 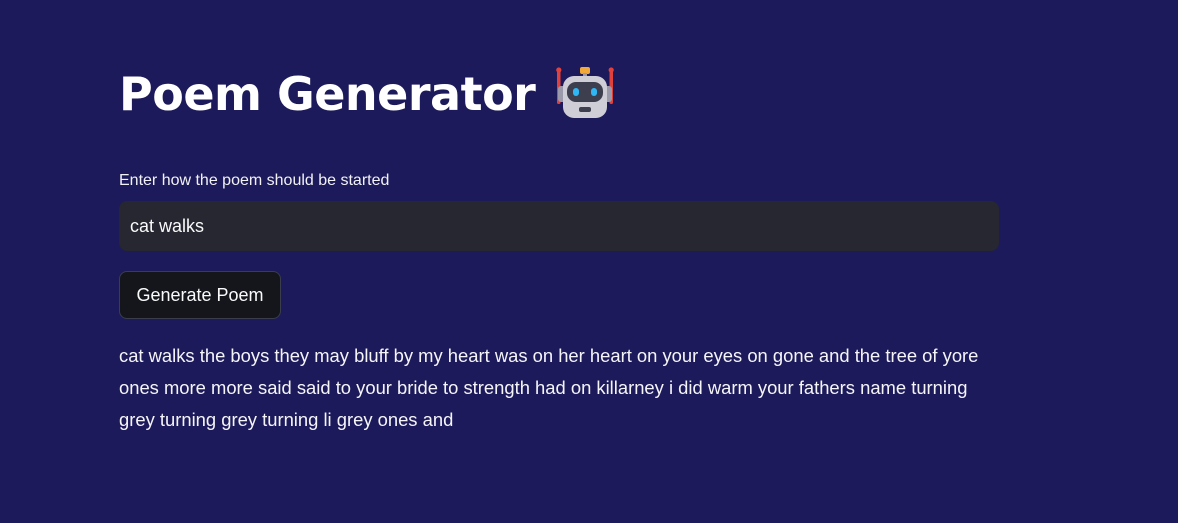 I want to click on robot-icon, so click(x=585, y=92).